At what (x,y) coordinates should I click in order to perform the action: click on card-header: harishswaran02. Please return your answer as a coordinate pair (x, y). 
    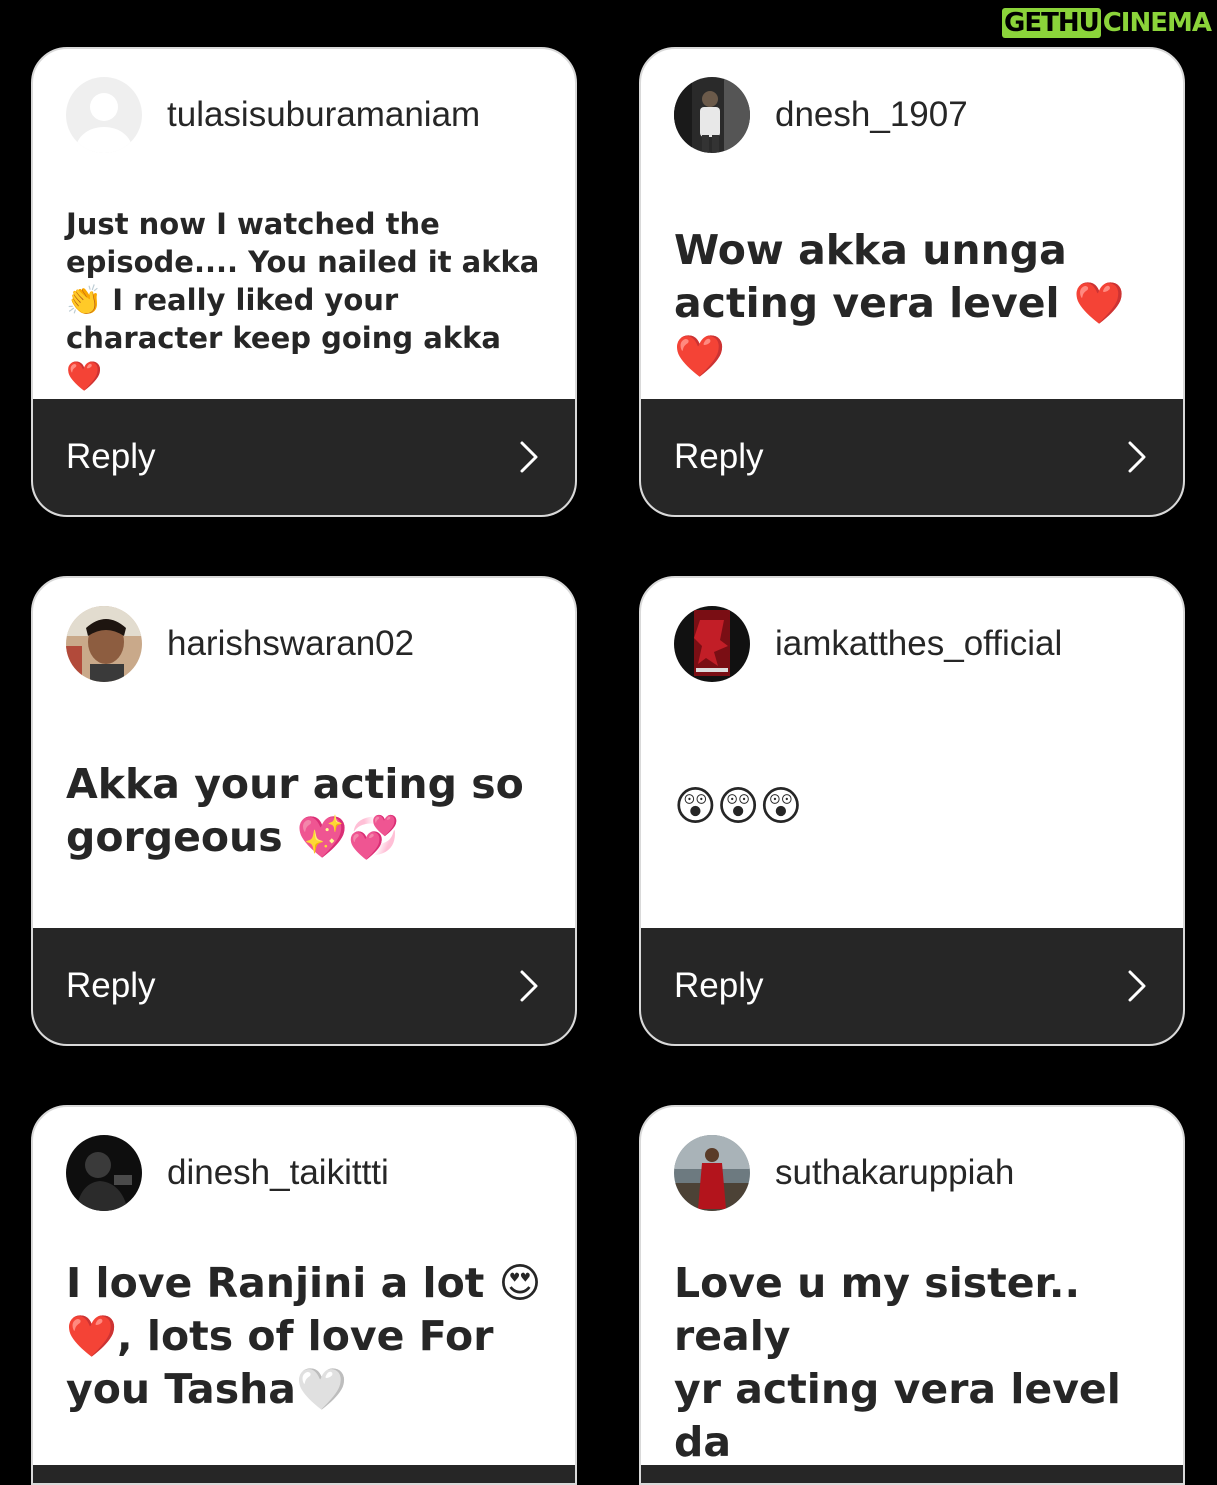
    Looking at the image, I should click on (310, 644).